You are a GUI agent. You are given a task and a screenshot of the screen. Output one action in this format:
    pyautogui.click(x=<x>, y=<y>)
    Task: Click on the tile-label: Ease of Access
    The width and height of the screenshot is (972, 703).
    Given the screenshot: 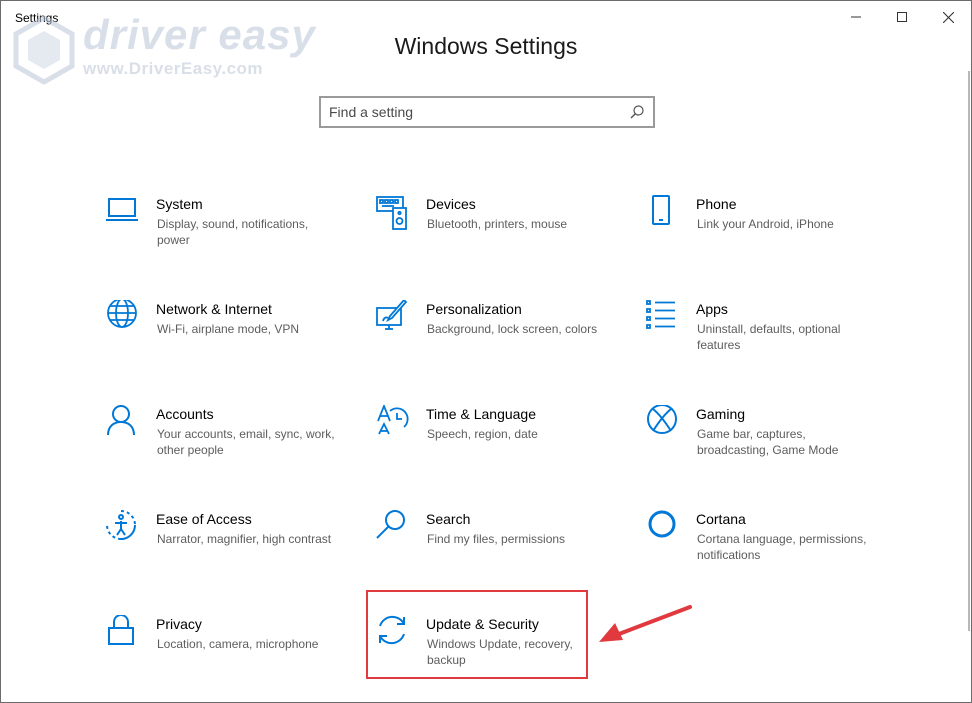 What is the action you would take?
    pyautogui.click(x=204, y=519)
    